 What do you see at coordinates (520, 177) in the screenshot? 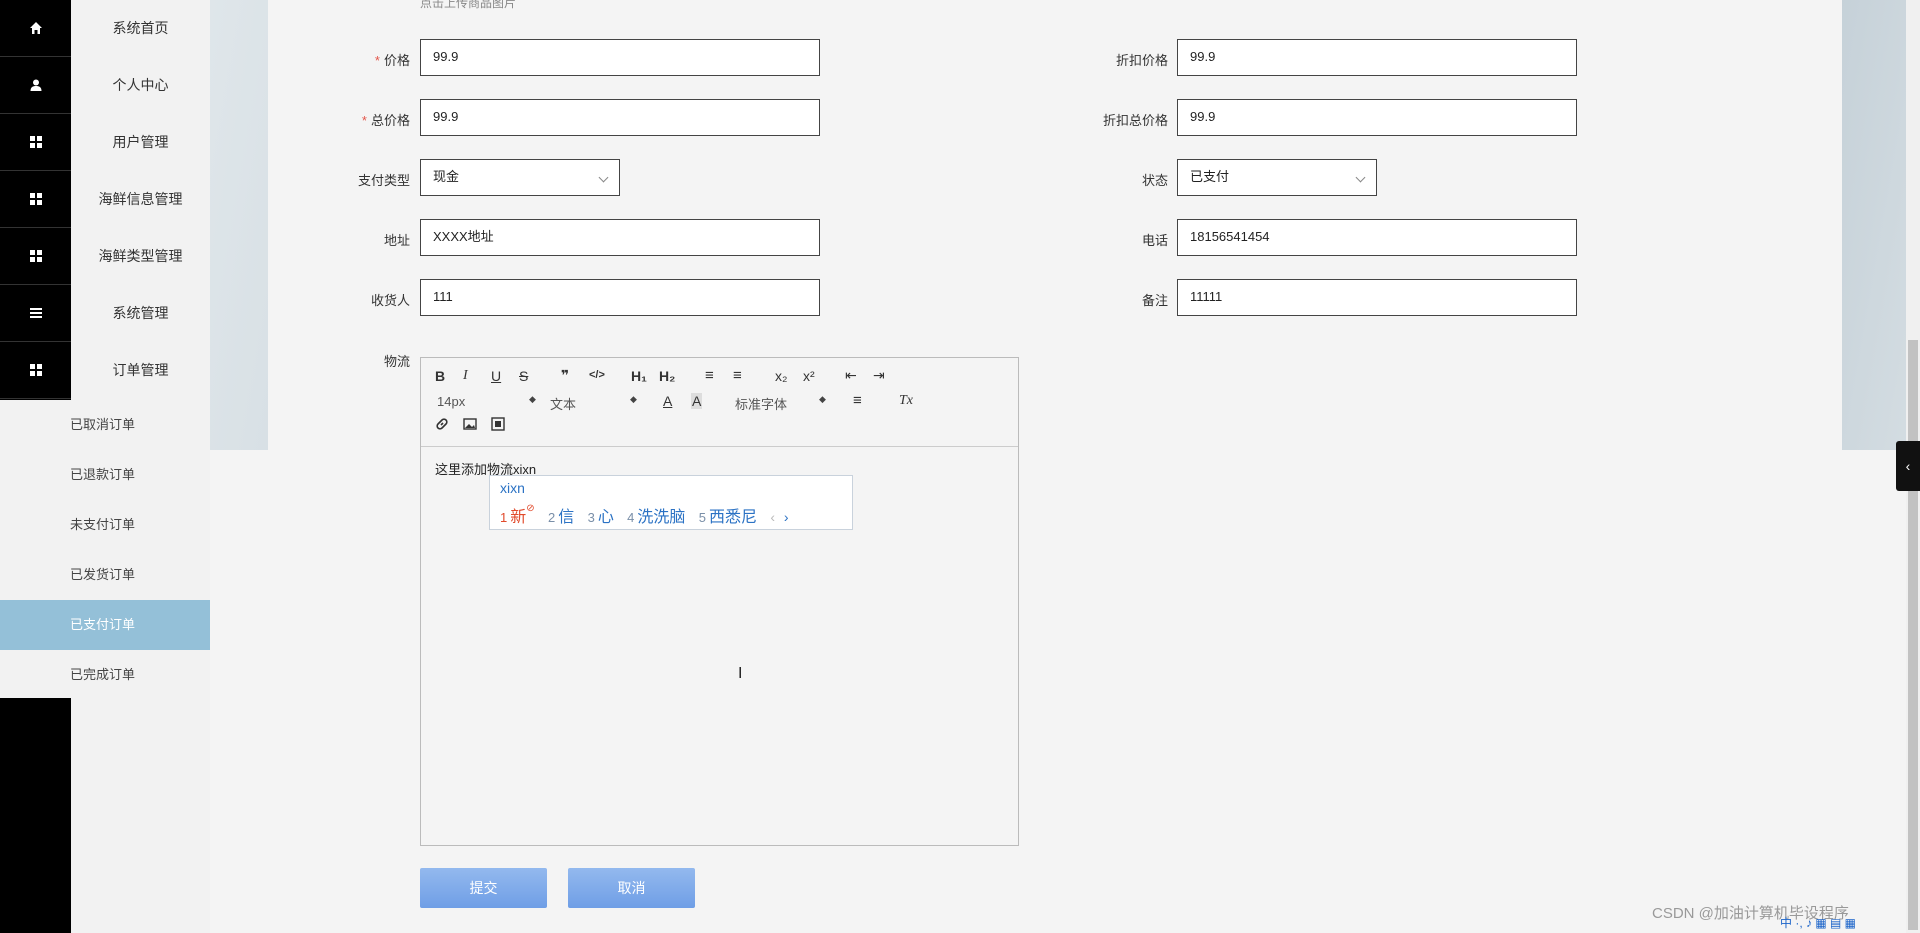
I see `pay-type-select: 现金` at bounding box center [520, 177].